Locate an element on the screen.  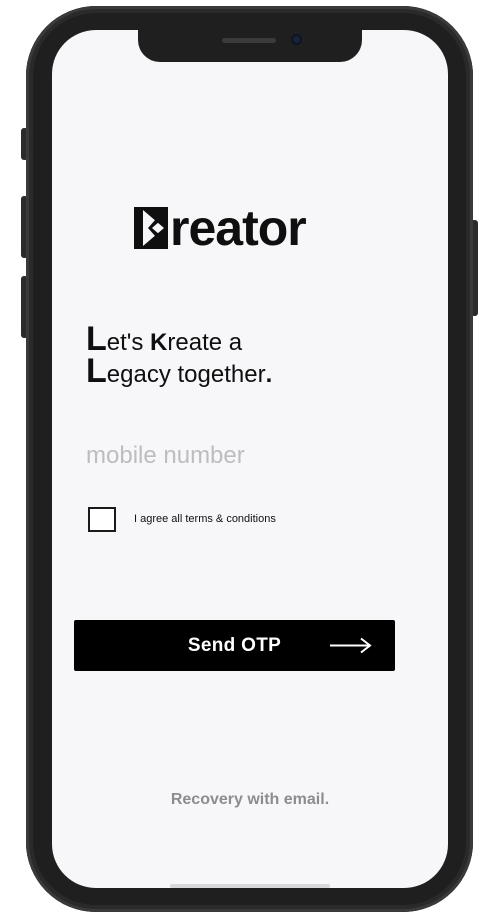
send-otp-button: Send OTP is located at coordinates (234, 645).